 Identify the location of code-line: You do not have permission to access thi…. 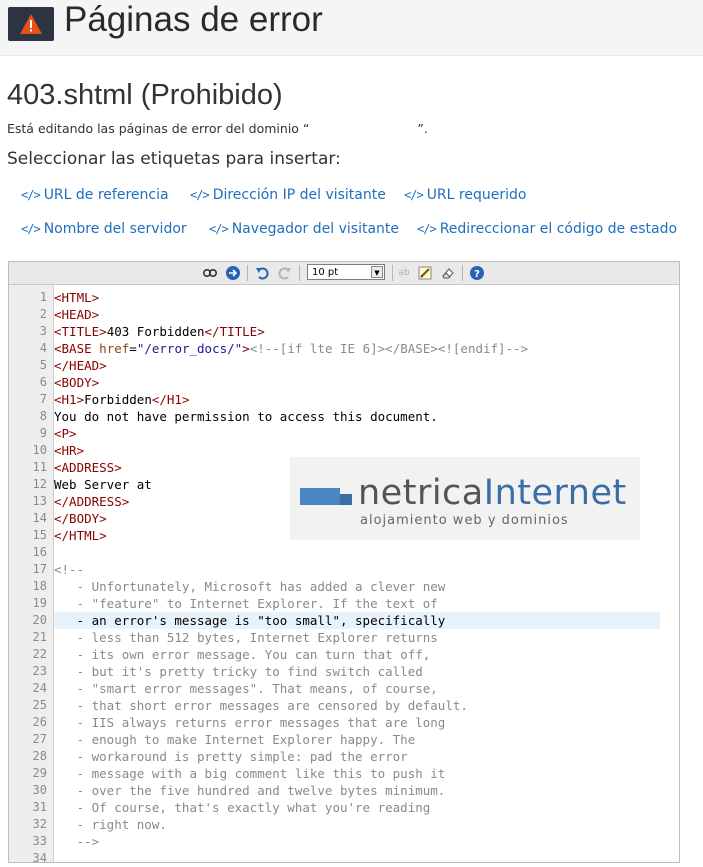
(246, 416).